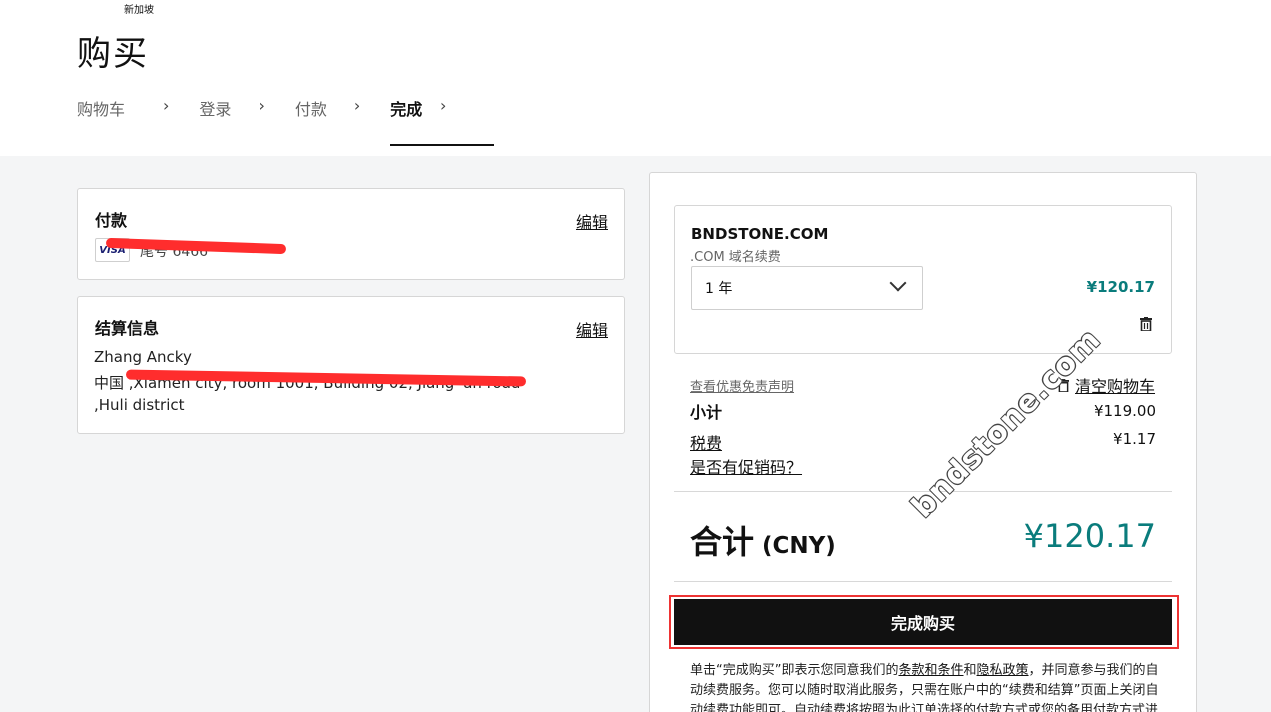 This screenshot has width=1271, height=712. I want to click on billing-name: Zhang Ancky, so click(143, 357).